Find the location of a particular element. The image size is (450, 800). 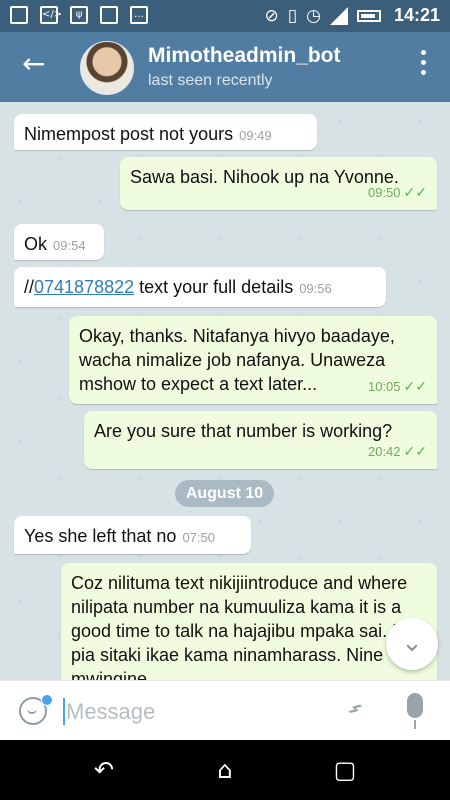

code-icon: </> is located at coordinates (51, 15).